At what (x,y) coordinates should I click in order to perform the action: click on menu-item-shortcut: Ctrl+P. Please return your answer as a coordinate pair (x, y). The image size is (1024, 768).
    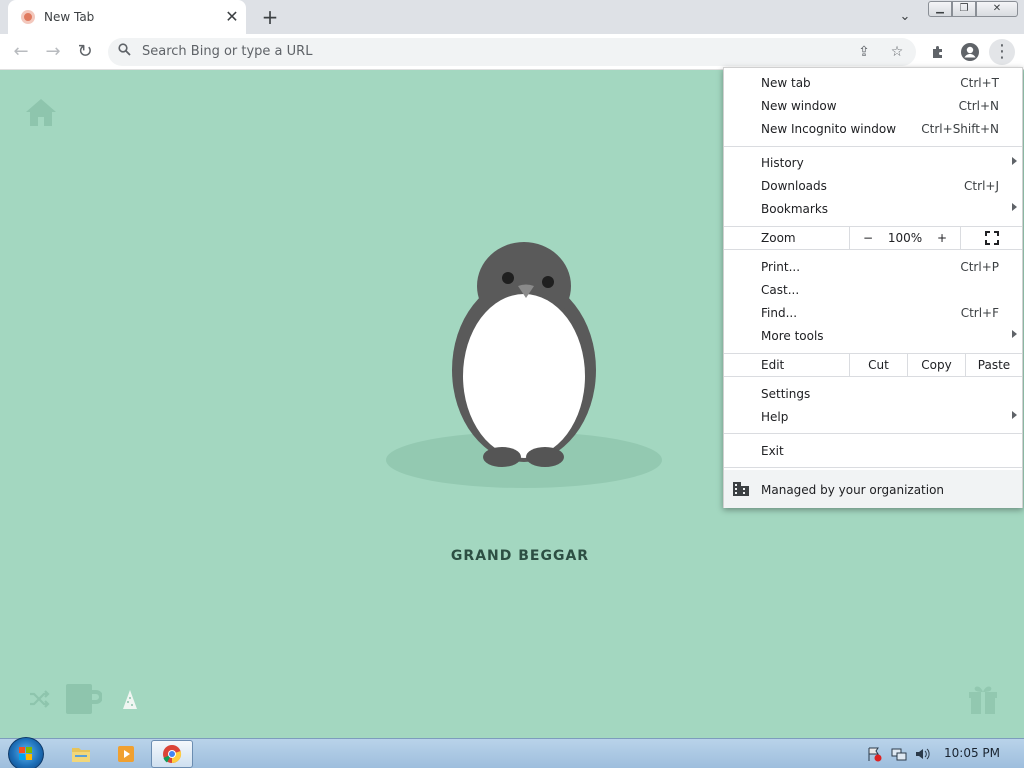
    Looking at the image, I should click on (979, 267).